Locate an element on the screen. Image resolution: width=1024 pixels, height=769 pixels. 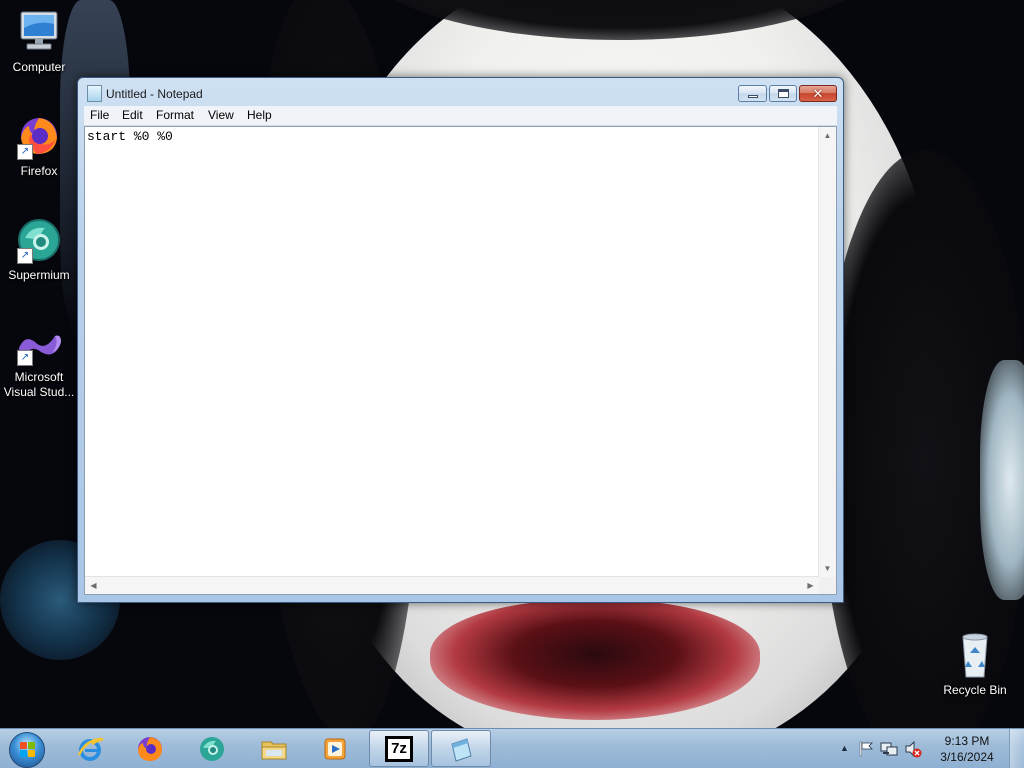
scroll-down-icon: ▼ is located at coordinates (827, 568).